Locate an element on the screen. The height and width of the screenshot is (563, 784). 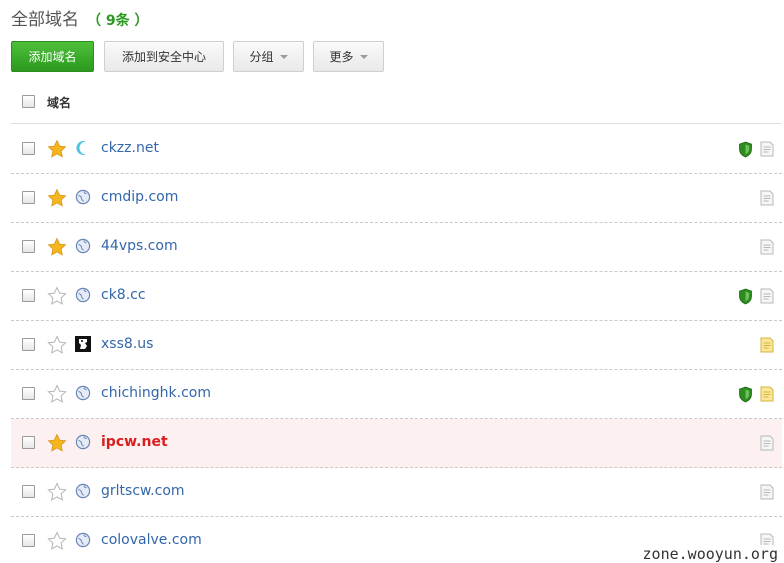
page-title: 全部域名 （ 9条 ） is located at coordinates (80, 17).